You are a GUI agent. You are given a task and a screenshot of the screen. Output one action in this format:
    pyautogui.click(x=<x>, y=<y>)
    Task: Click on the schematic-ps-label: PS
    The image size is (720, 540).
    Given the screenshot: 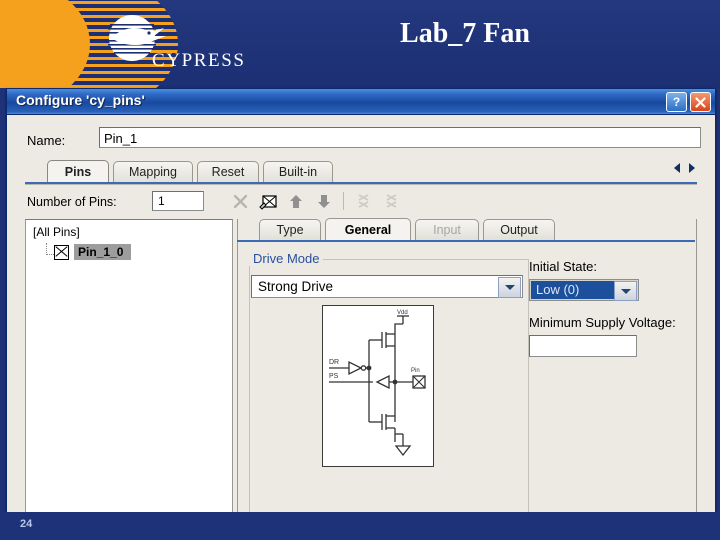 What is the action you would take?
    pyautogui.click(x=334, y=376)
    